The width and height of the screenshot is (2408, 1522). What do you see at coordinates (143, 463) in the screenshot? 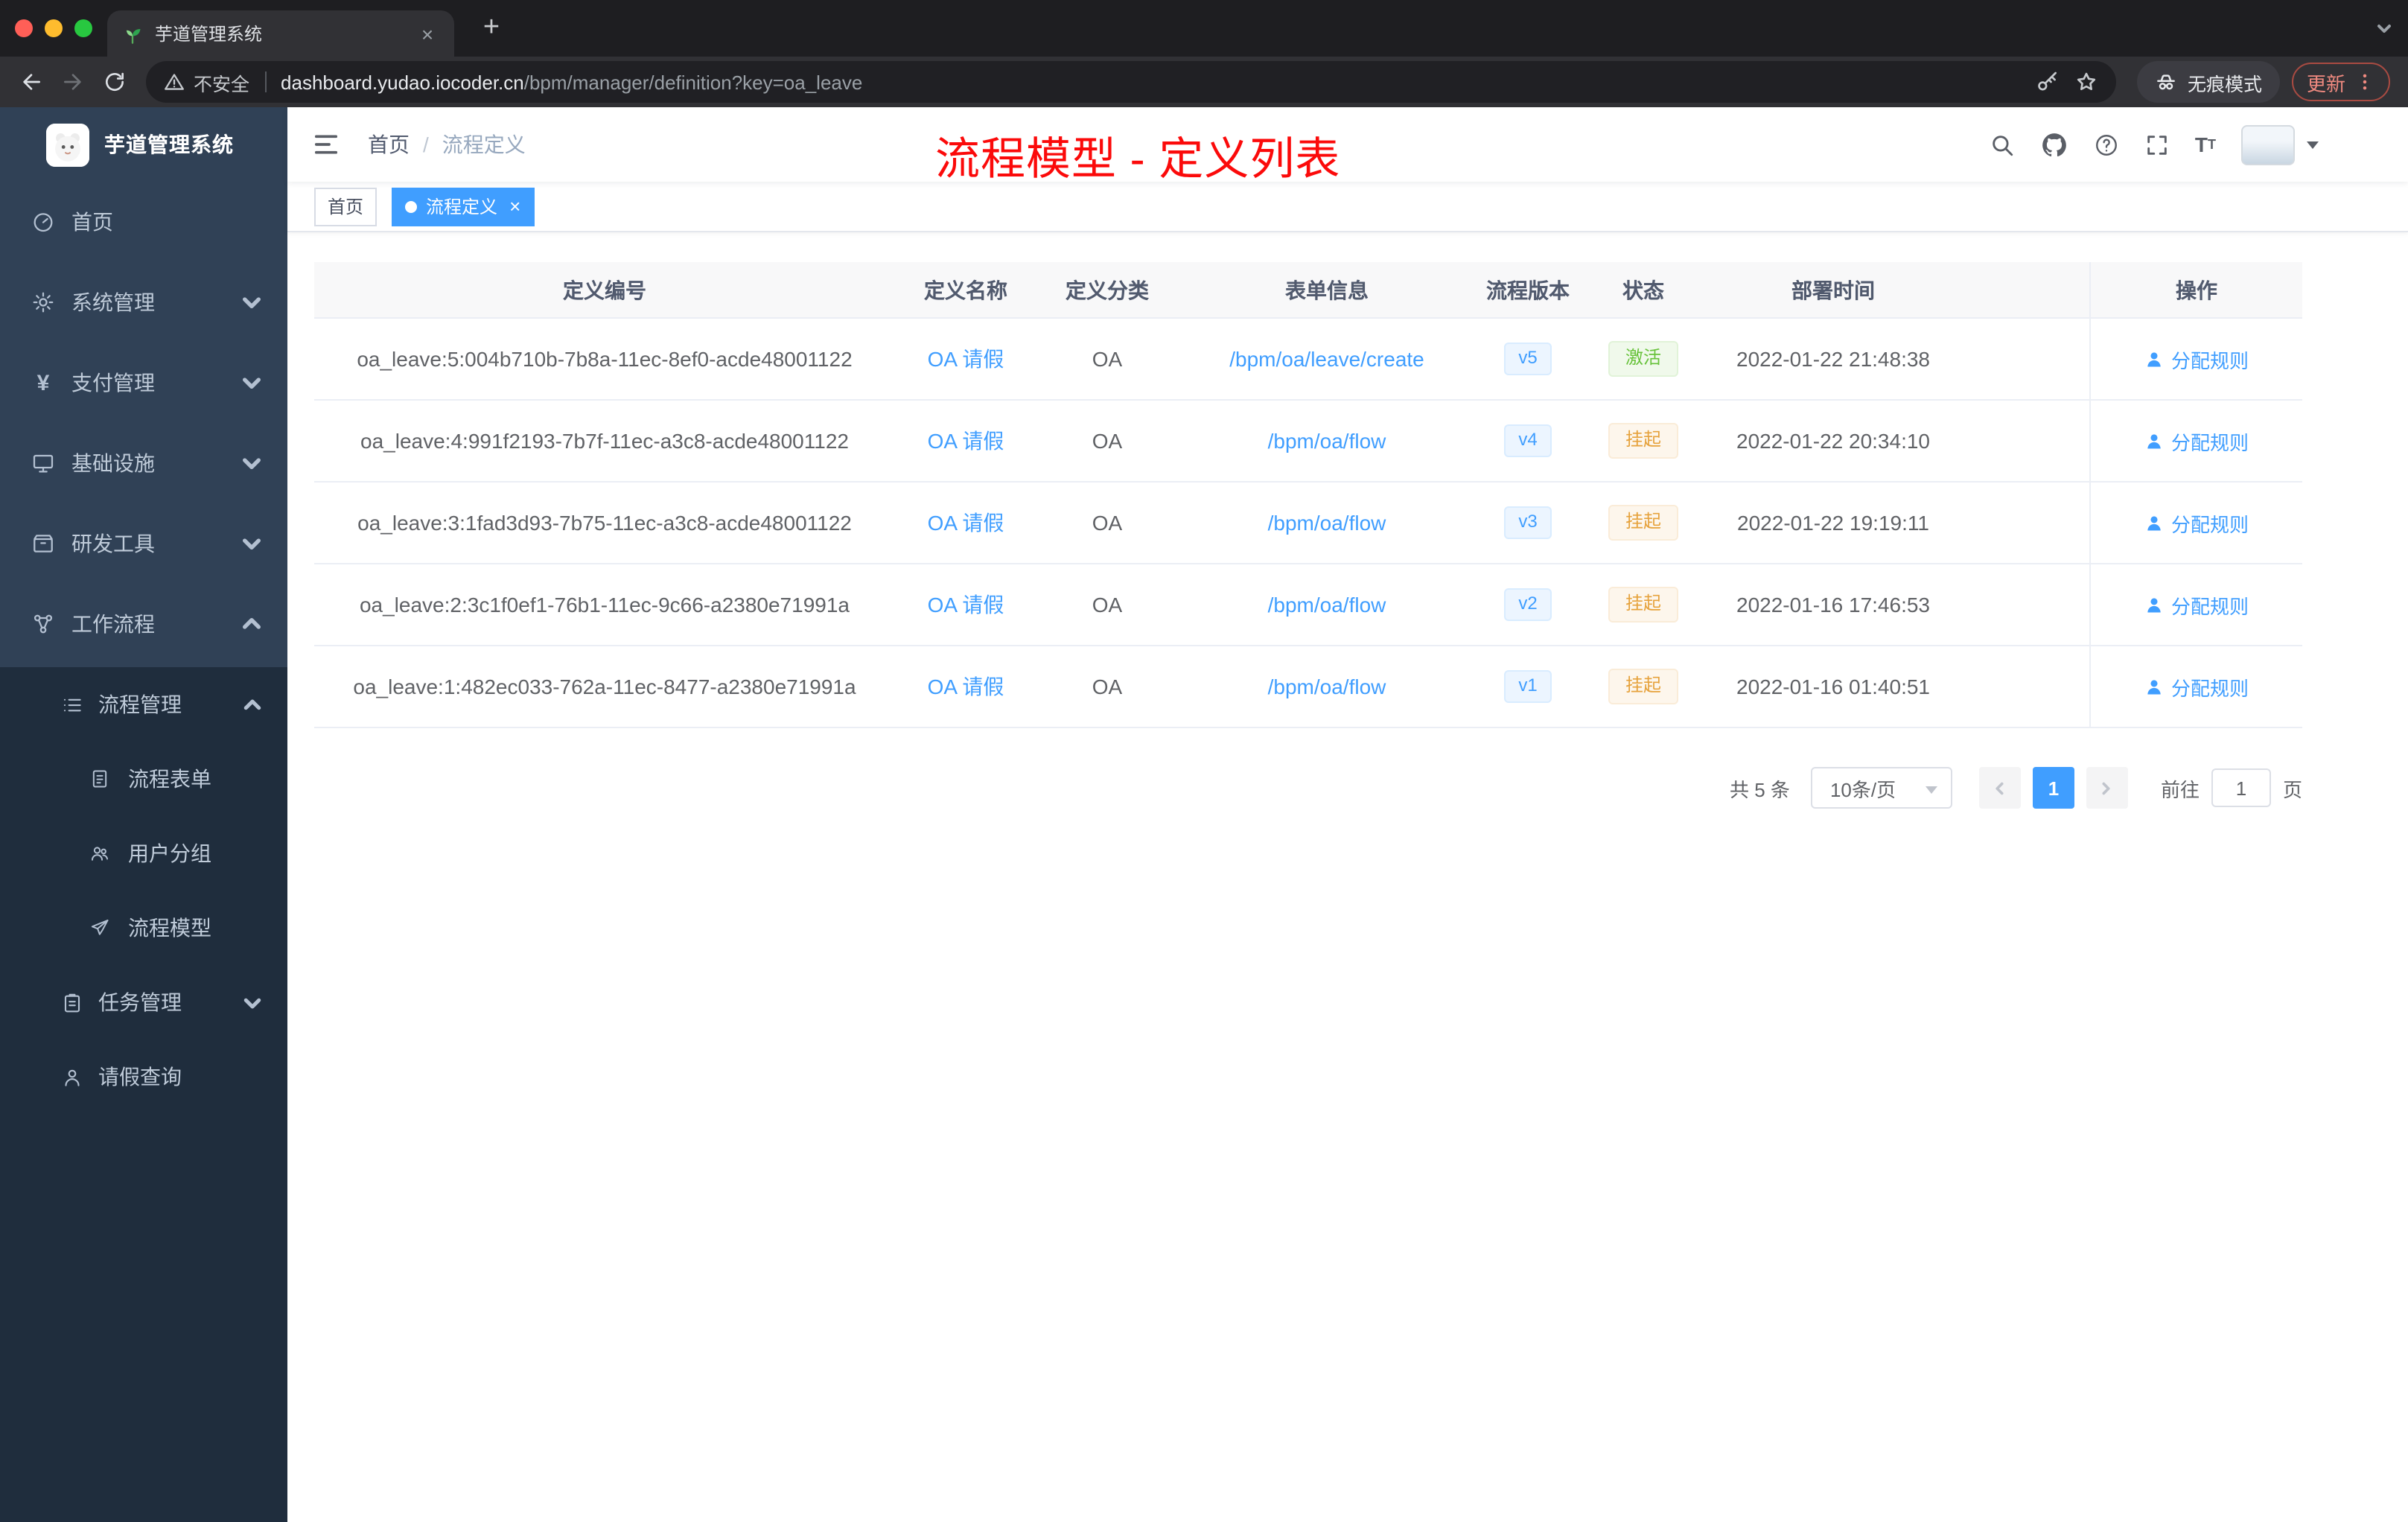
I see `sidebar-item-infrastructure: 基础设施` at bounding box center [143, 463].